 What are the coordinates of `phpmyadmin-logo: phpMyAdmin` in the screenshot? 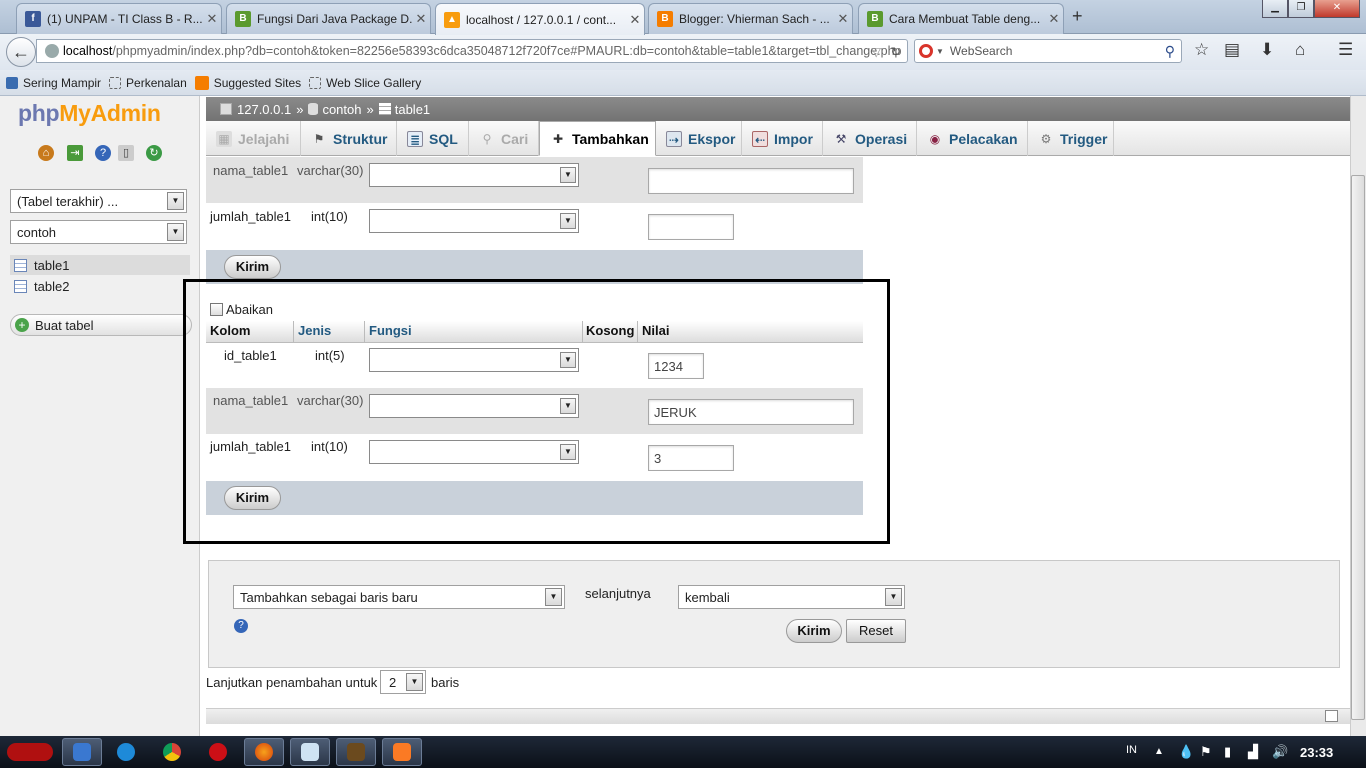 It's located at (89, 113).